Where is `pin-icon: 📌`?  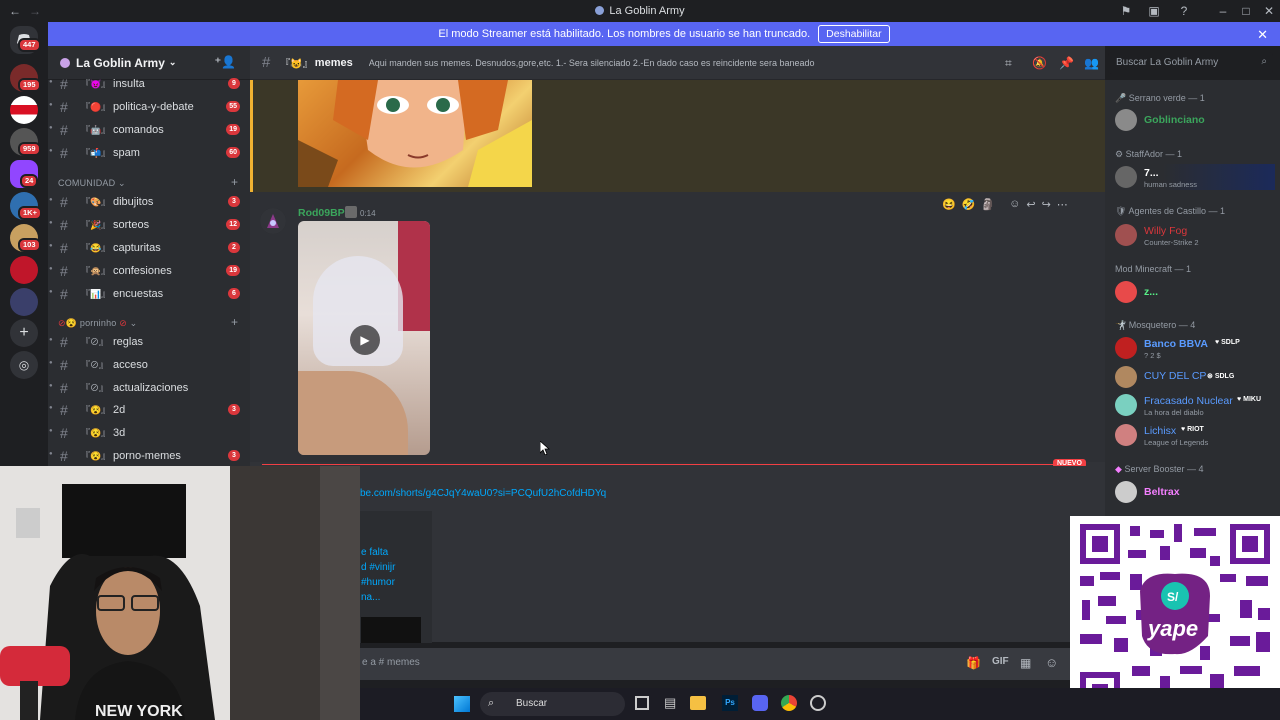
pin-icon: 📌 is located at coordinates (1066, 63).